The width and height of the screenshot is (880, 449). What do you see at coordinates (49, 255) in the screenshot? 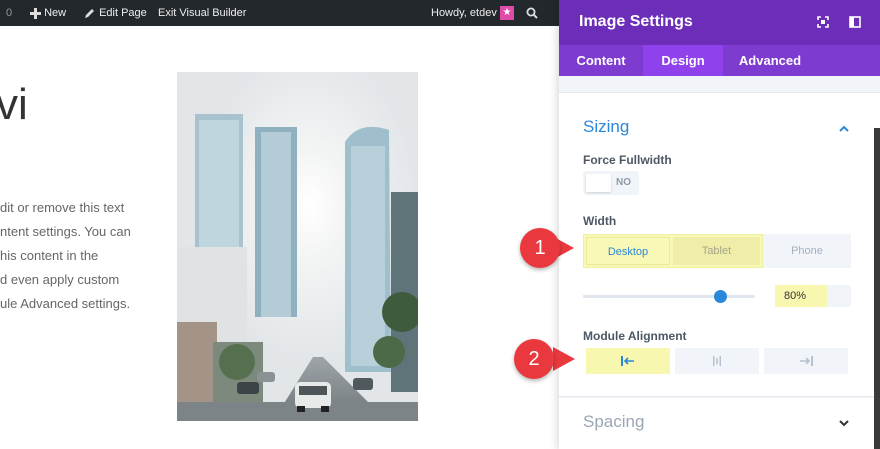
I see `paragraph-line: his content in the` at bounding box center [49, 255].